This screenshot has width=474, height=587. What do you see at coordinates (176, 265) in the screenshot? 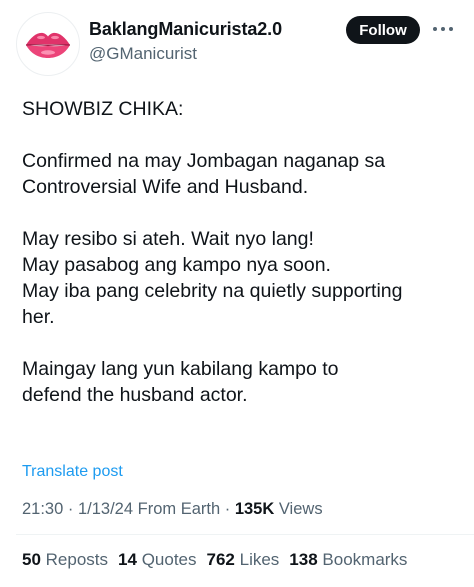
I see `tweet-line: May pasabog ang kampo nya soon.` at bounding box center [176, 265].